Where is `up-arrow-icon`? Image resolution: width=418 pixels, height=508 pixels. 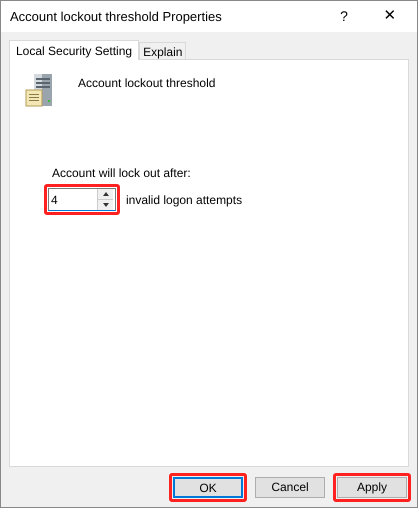
up-arrow-icon is located at coordinates (105, 194).